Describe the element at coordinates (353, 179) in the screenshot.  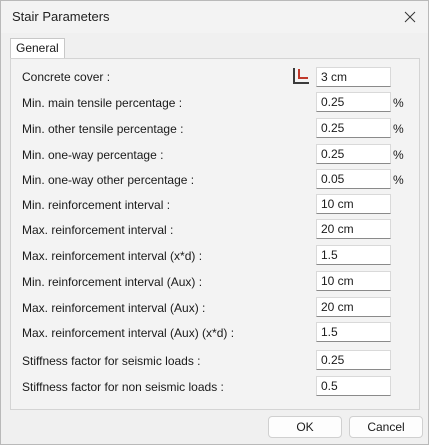
I see `min-one-way-other-percentage-field` at that location.